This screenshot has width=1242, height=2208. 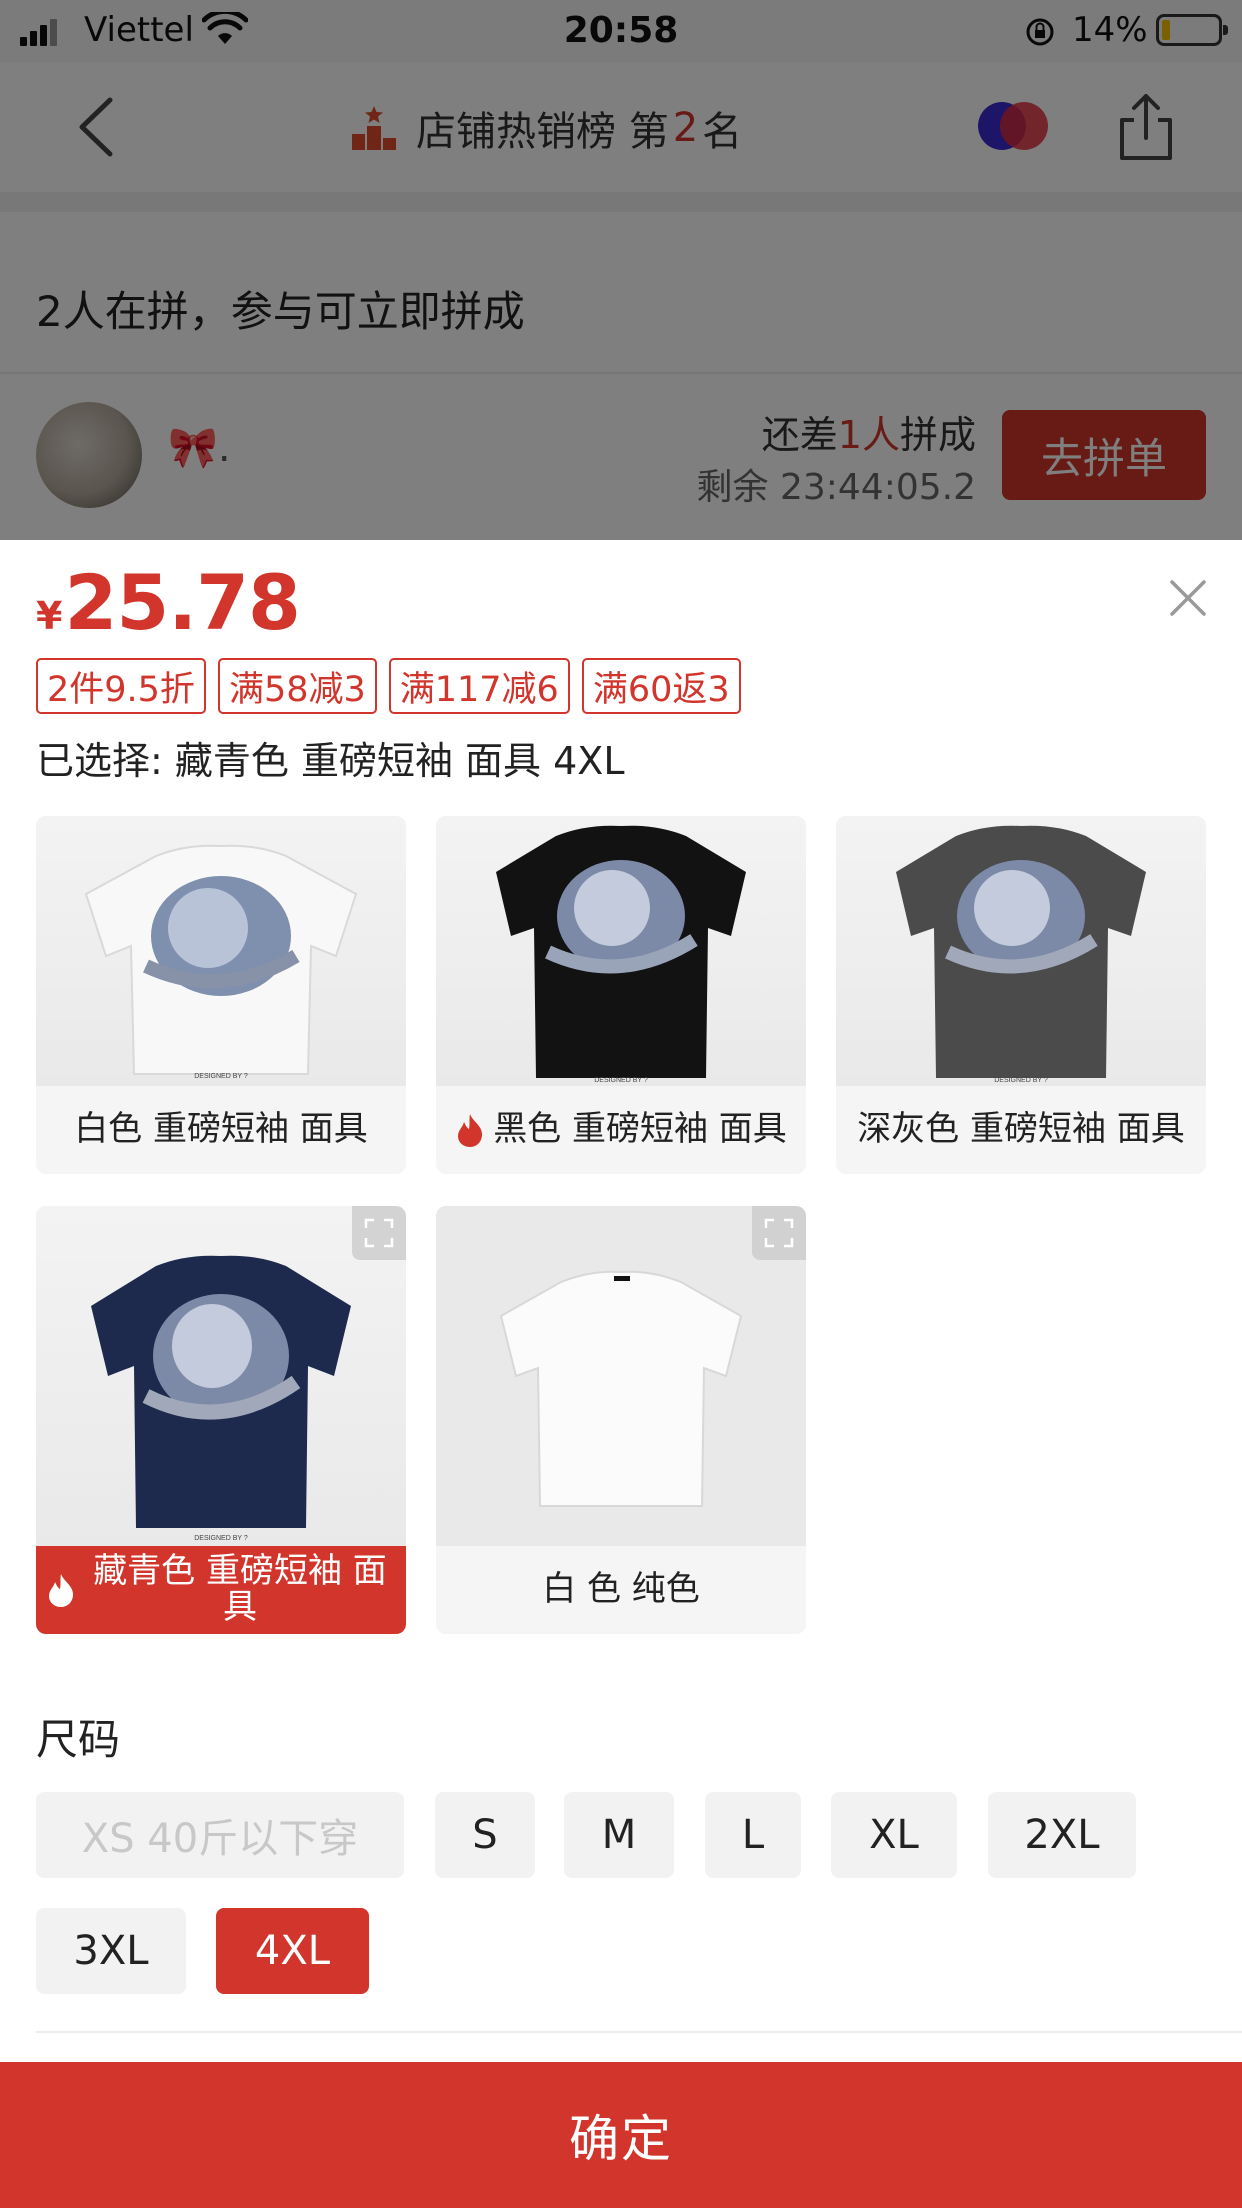 I want to click on sku-label-text: 黑色 重磅短袖 面具, so click(x=640, y=1129).